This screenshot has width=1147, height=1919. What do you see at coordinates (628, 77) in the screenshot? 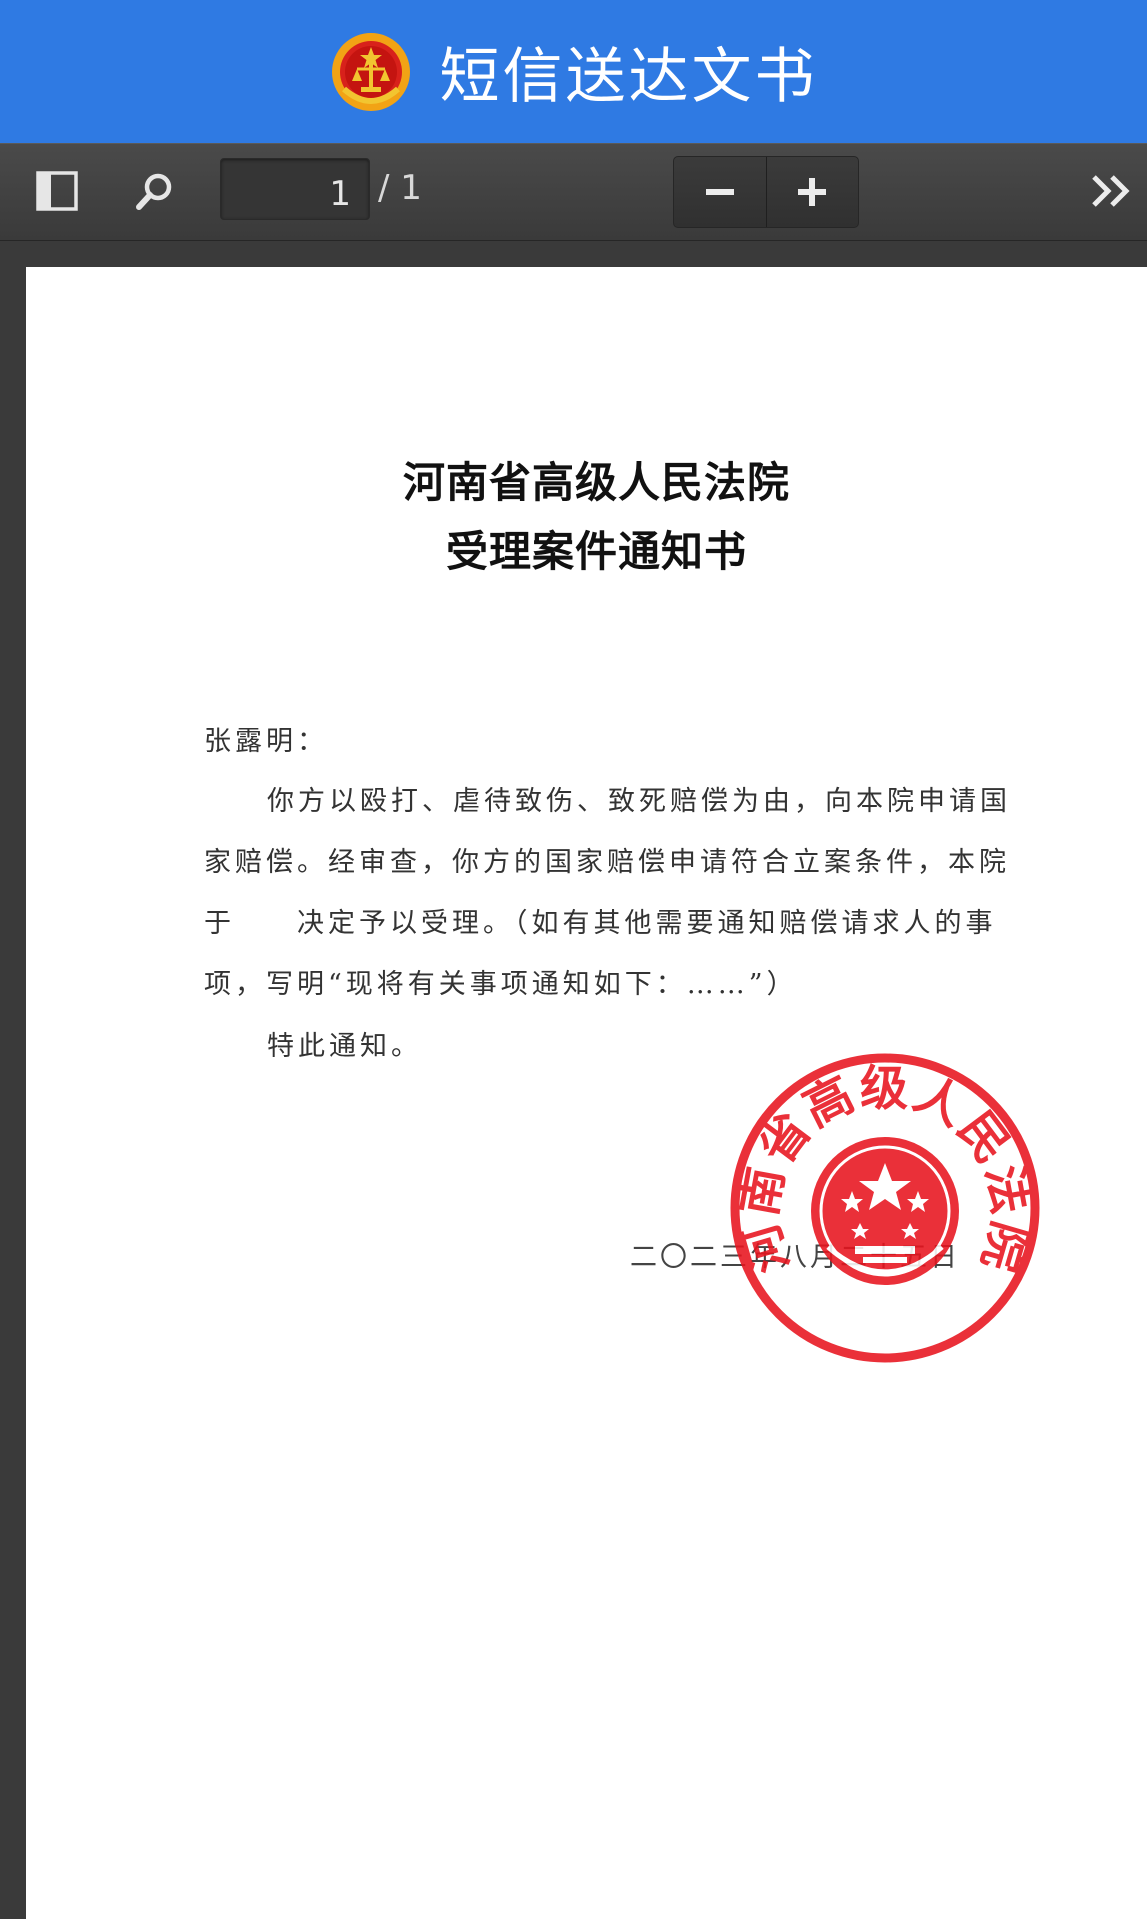
I see `app-title: 短信送达文书` at bounding box center [628, 77].